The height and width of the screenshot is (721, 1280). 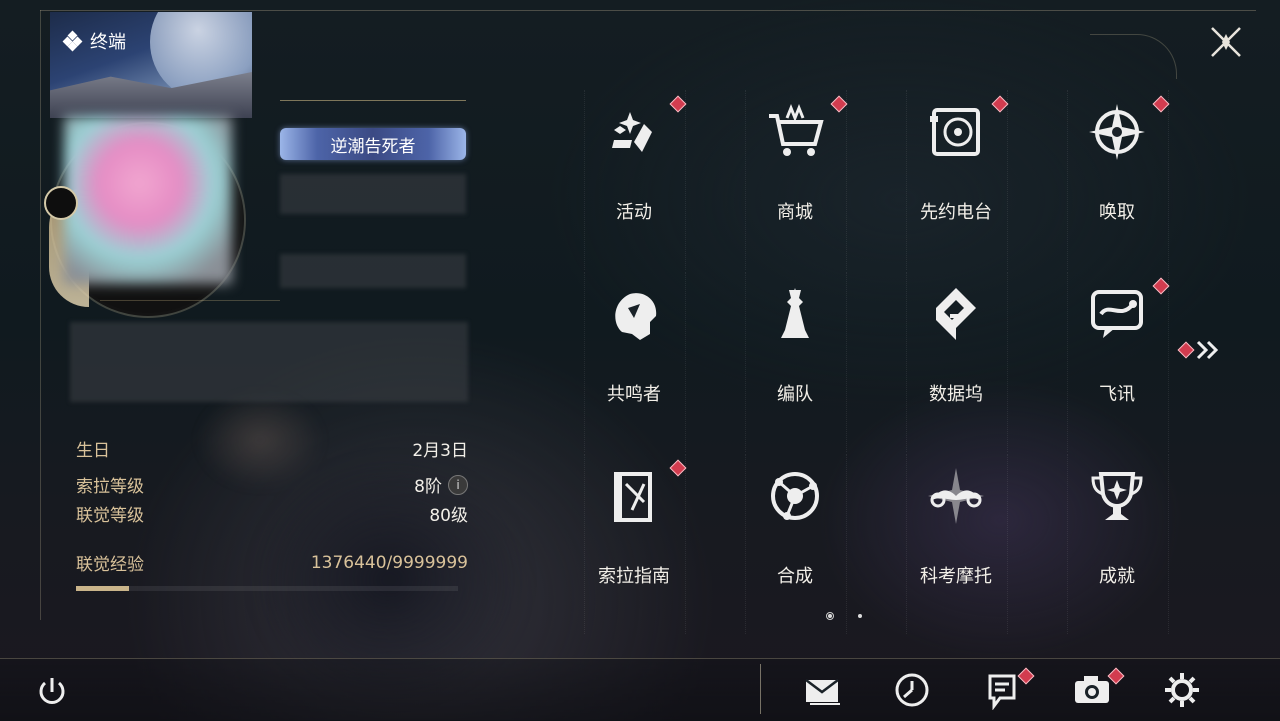 I want to click on avatar, so click(x=148, y=200).